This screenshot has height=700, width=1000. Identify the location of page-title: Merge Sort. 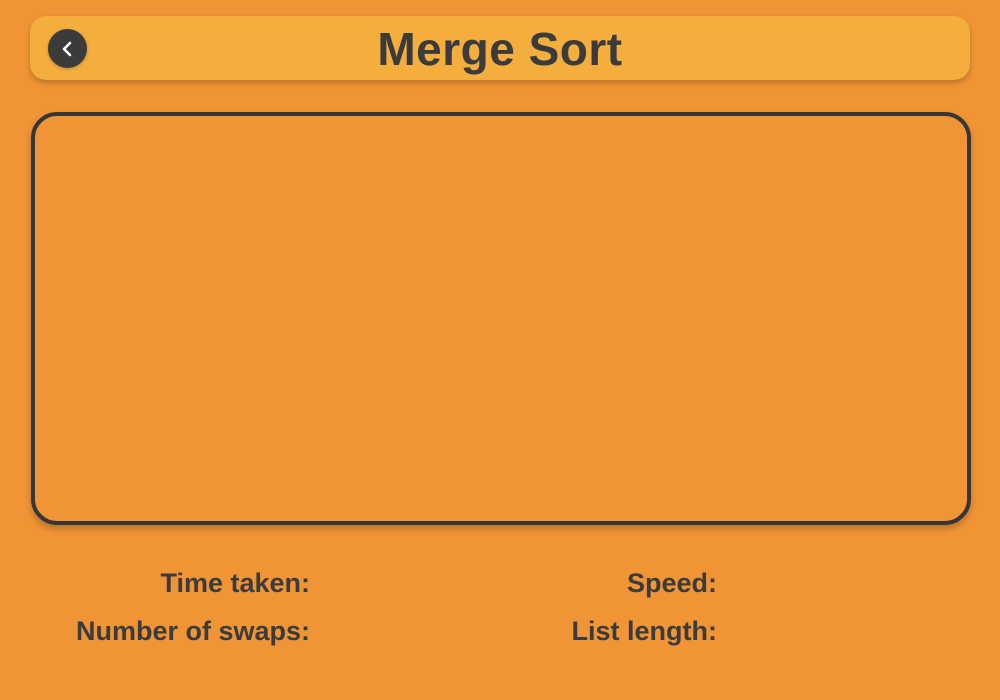
(500, 49).